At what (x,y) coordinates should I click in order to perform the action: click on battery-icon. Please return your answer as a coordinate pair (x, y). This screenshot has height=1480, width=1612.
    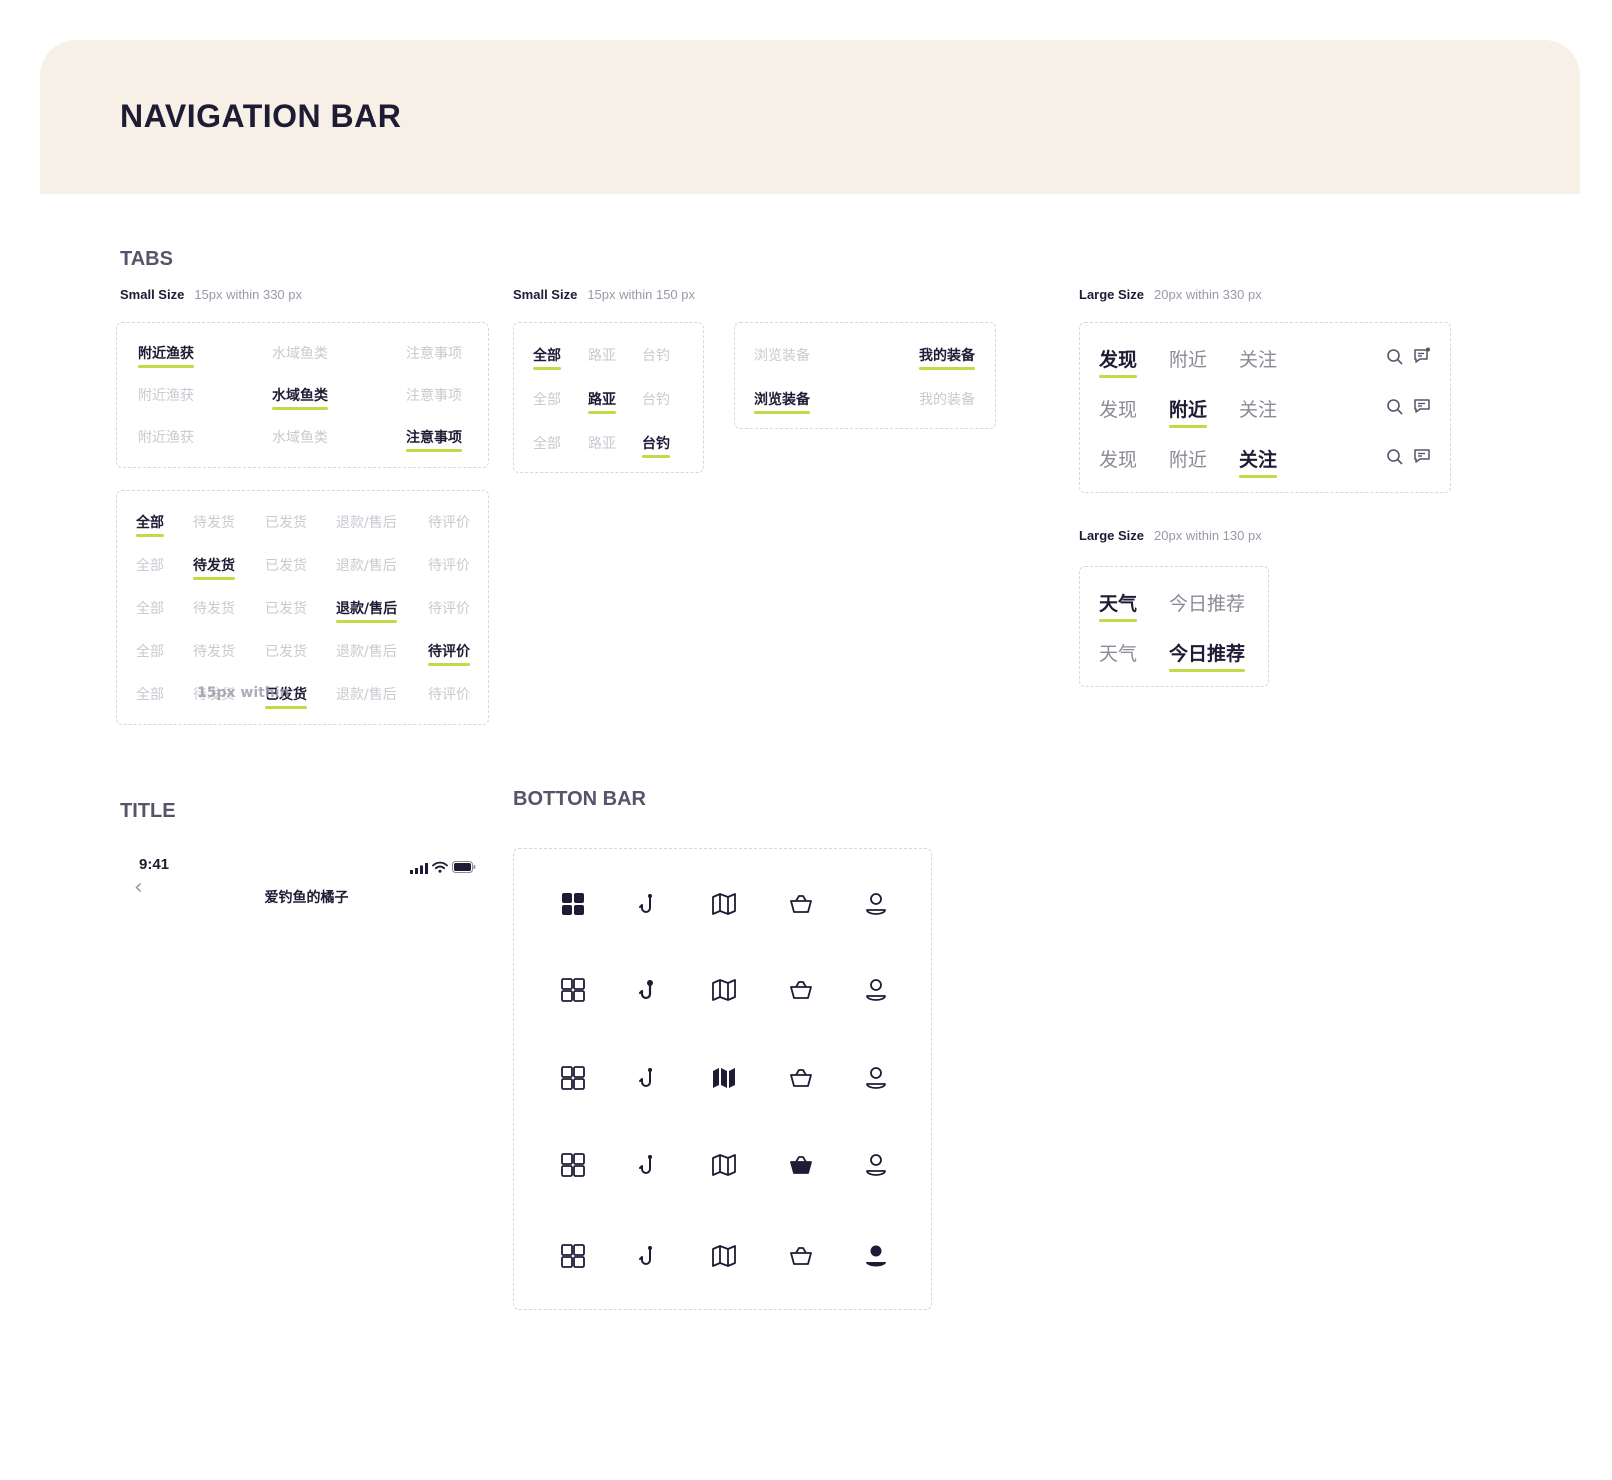
    Looking at the image, I should click on (464, 865).